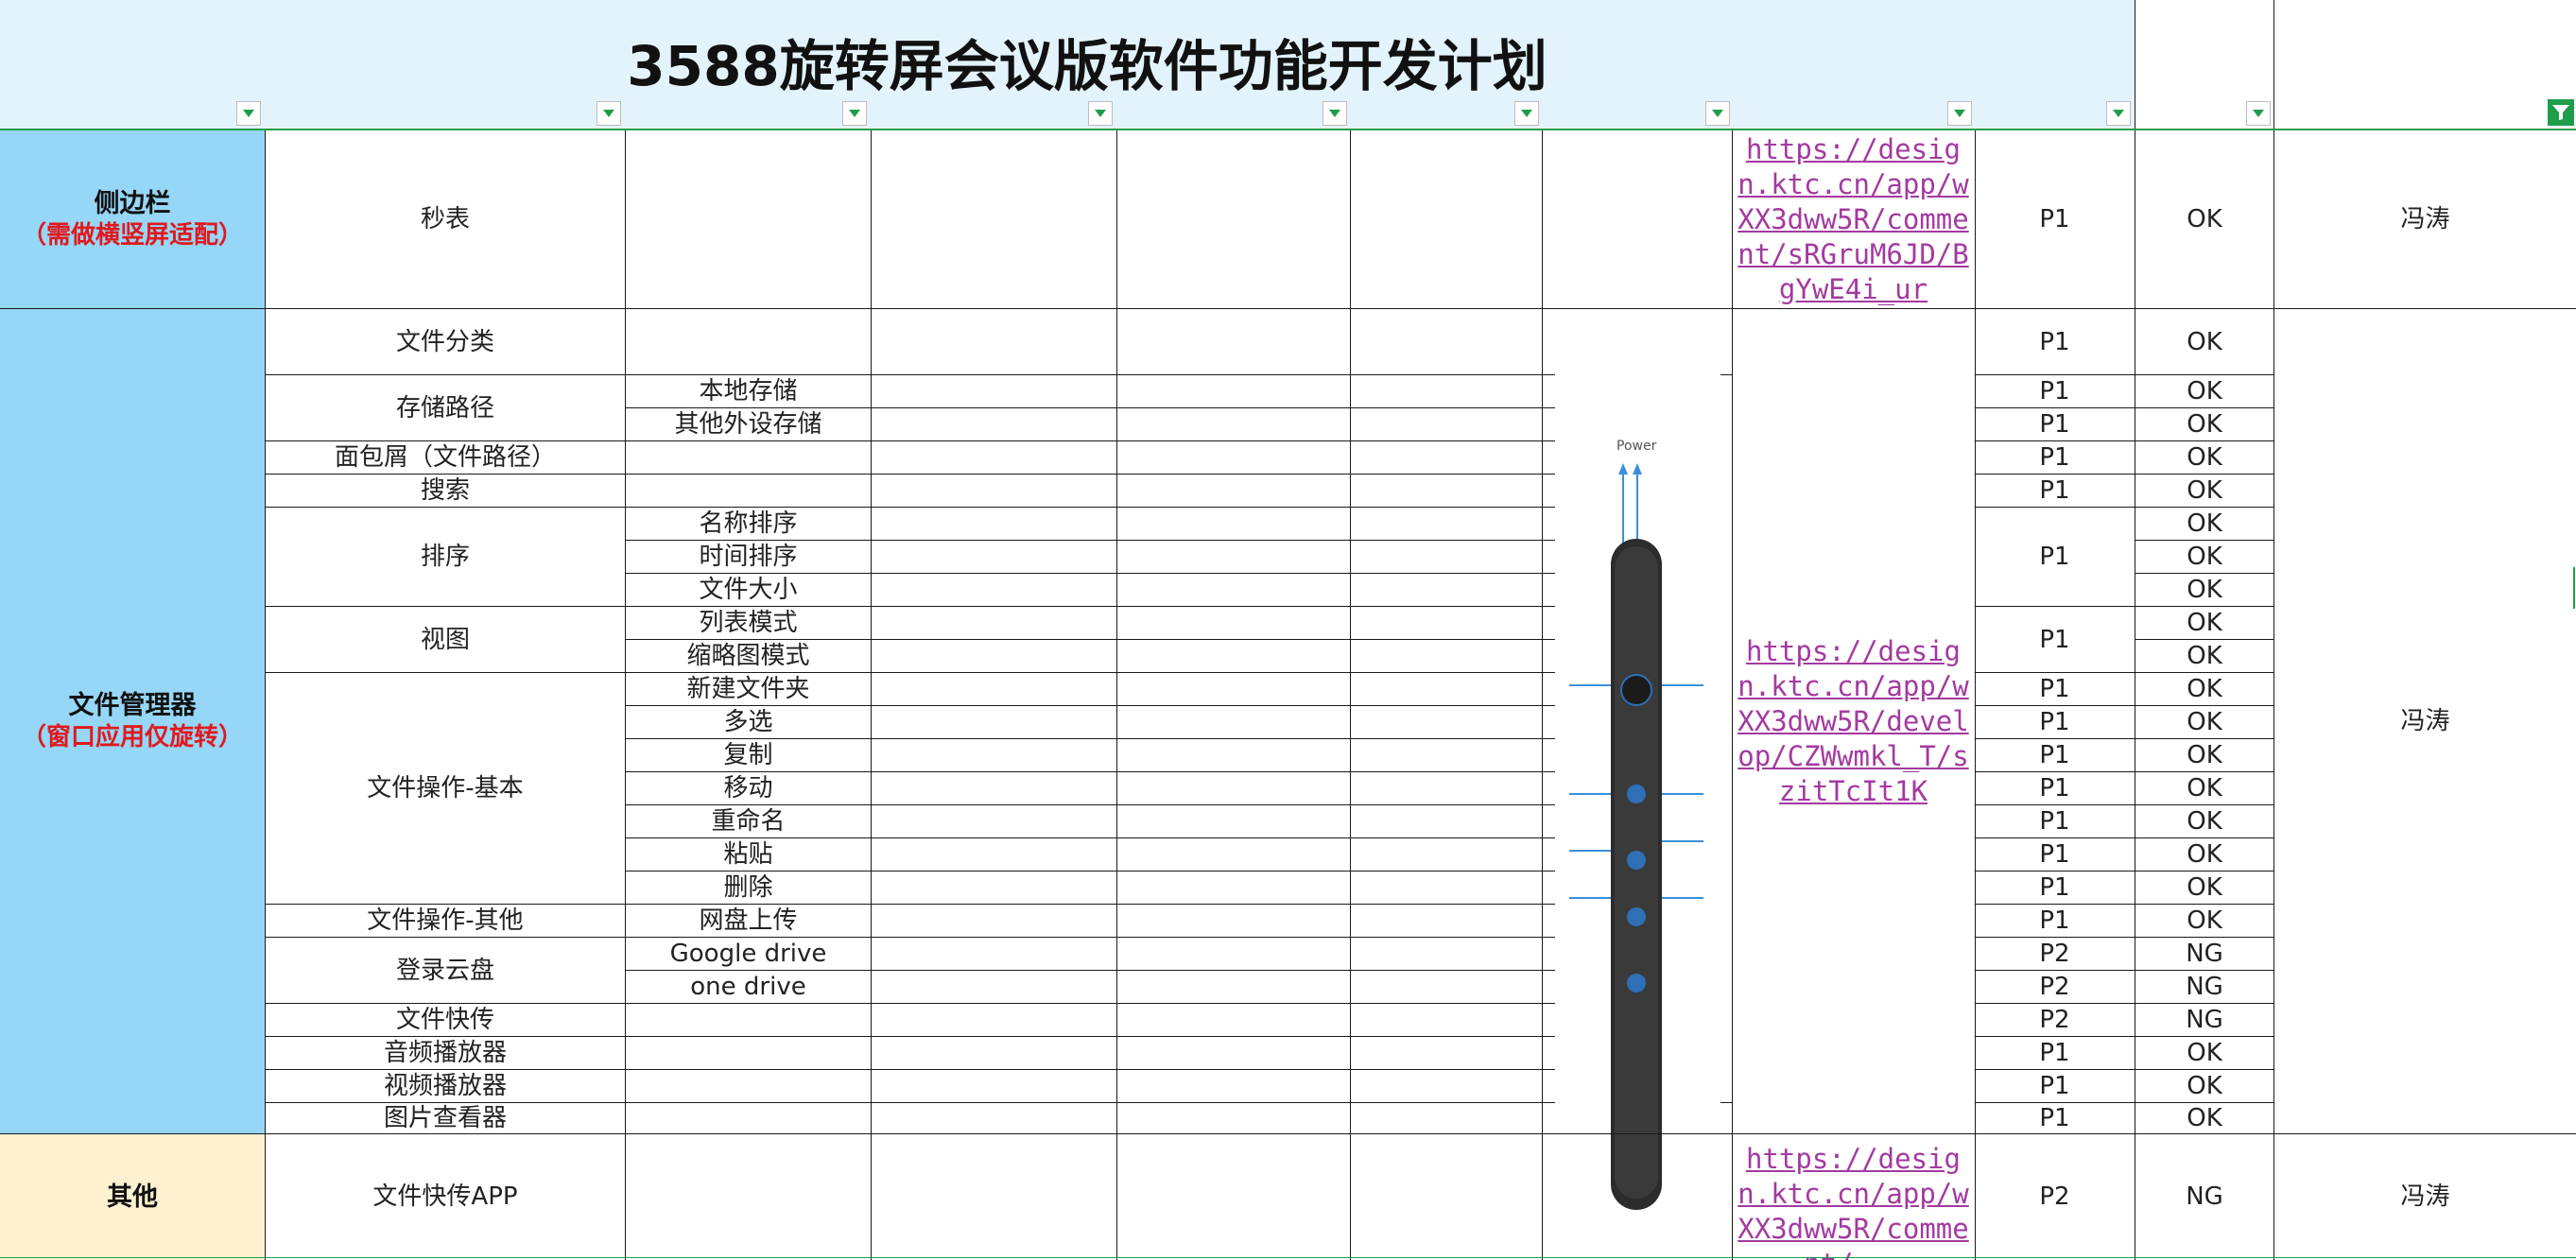  I want to click on subfeature-cell: 列表模式, so click(748, 623).